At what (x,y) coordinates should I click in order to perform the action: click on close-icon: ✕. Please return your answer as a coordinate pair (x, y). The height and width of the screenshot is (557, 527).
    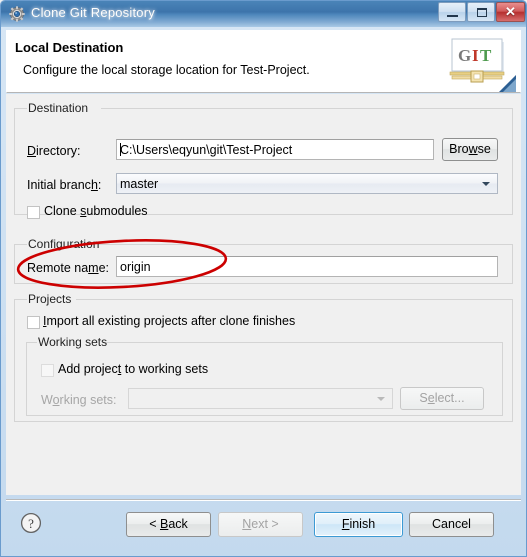
    Looking at the image, I should click on (510, 11).